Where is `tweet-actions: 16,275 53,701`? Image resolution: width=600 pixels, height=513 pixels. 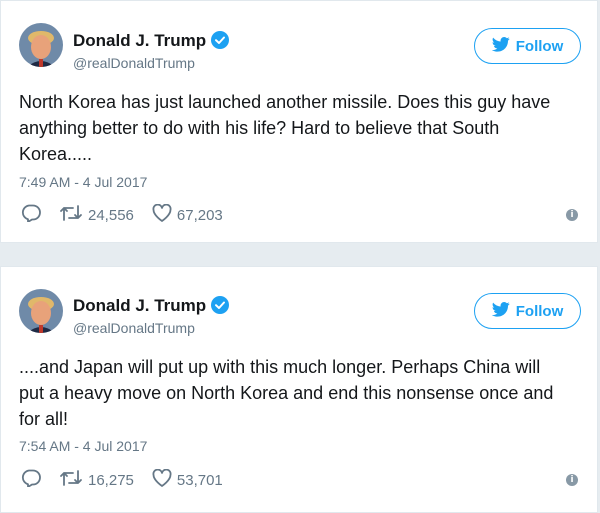
tweet-actions: 16,275 53,701 is located at coordinates (131, 479).